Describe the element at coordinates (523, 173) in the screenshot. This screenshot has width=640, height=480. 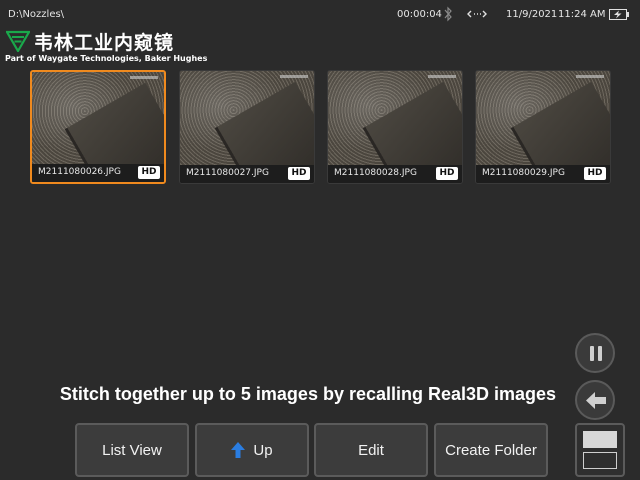
I see `thumbnail-filename: M2111080029.JPG` at that location.